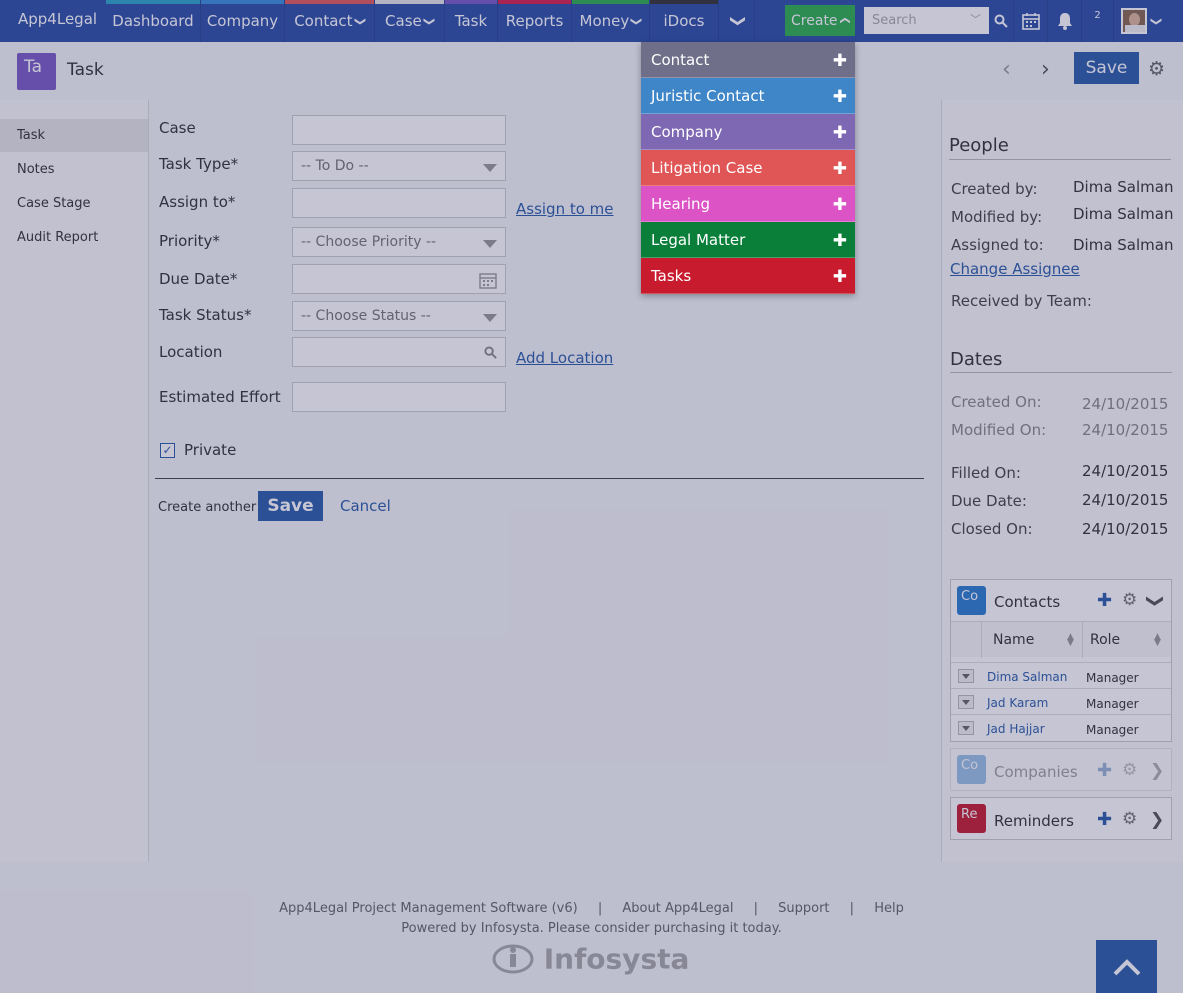 This screenshot has height=993, width=1183. I want to click on create-menu-item-hearing: Hearing ✚, so click(748, 204).